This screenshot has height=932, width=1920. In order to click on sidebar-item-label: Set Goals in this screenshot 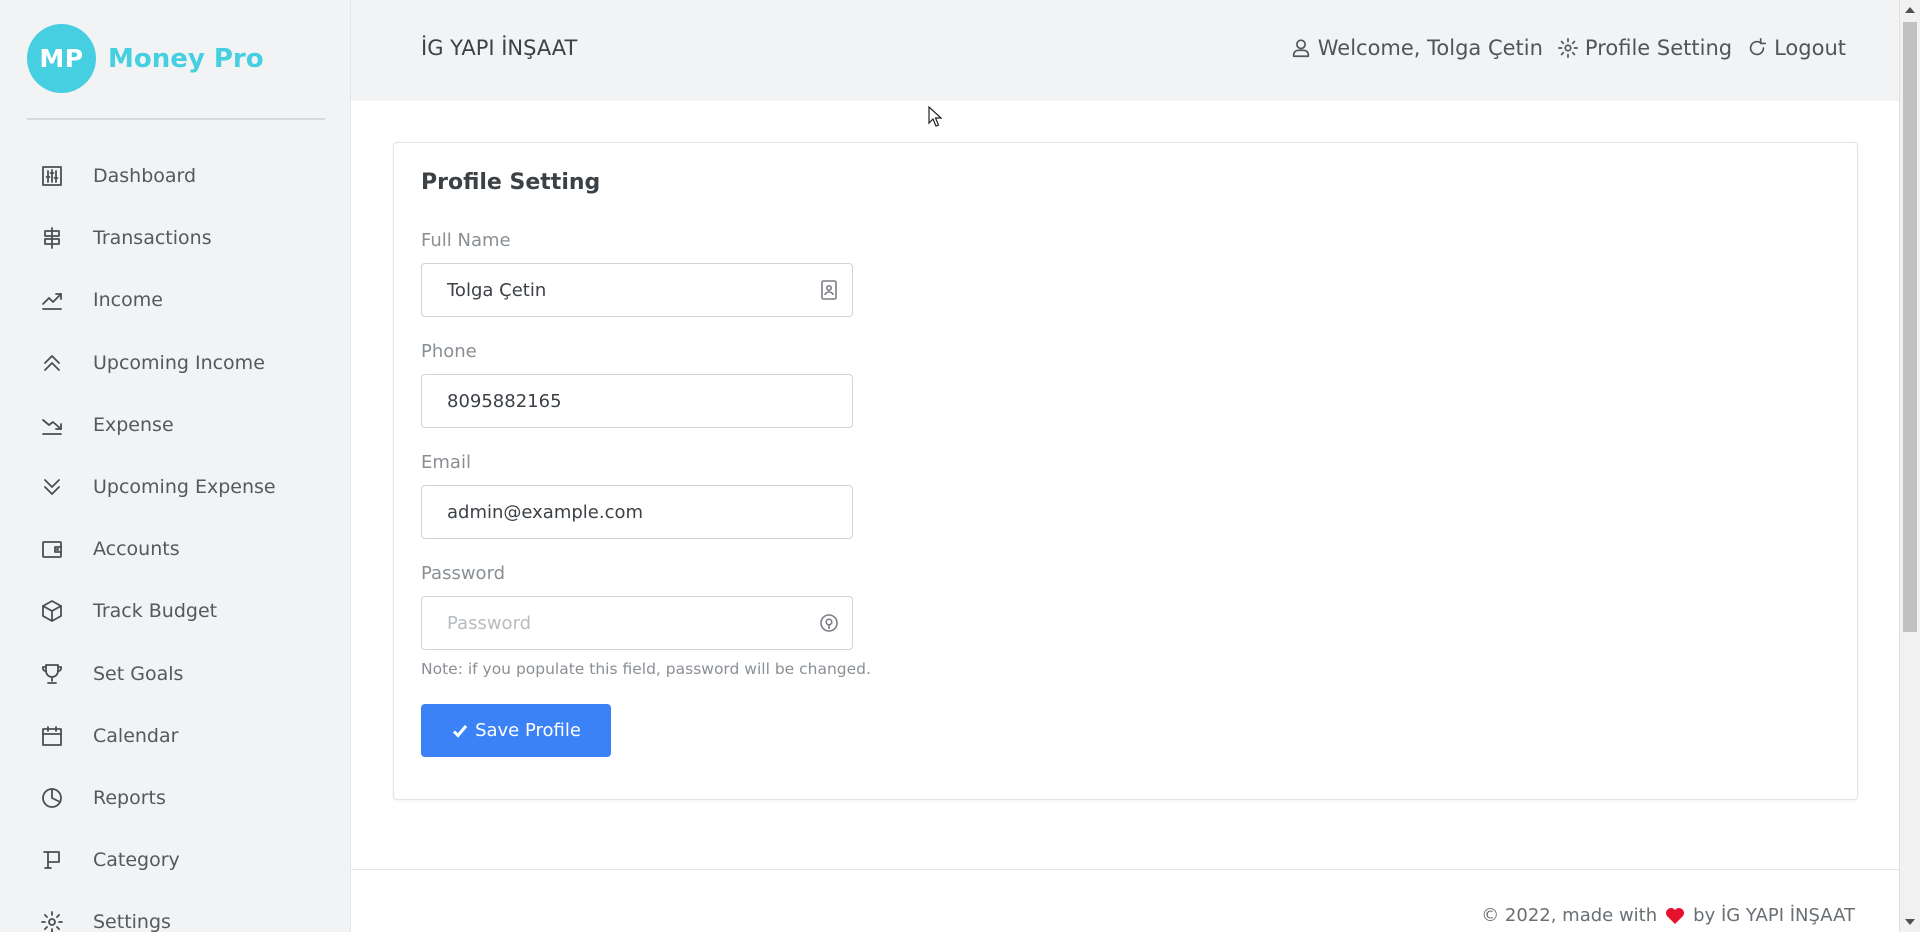, I will do `click(138, 673)`.